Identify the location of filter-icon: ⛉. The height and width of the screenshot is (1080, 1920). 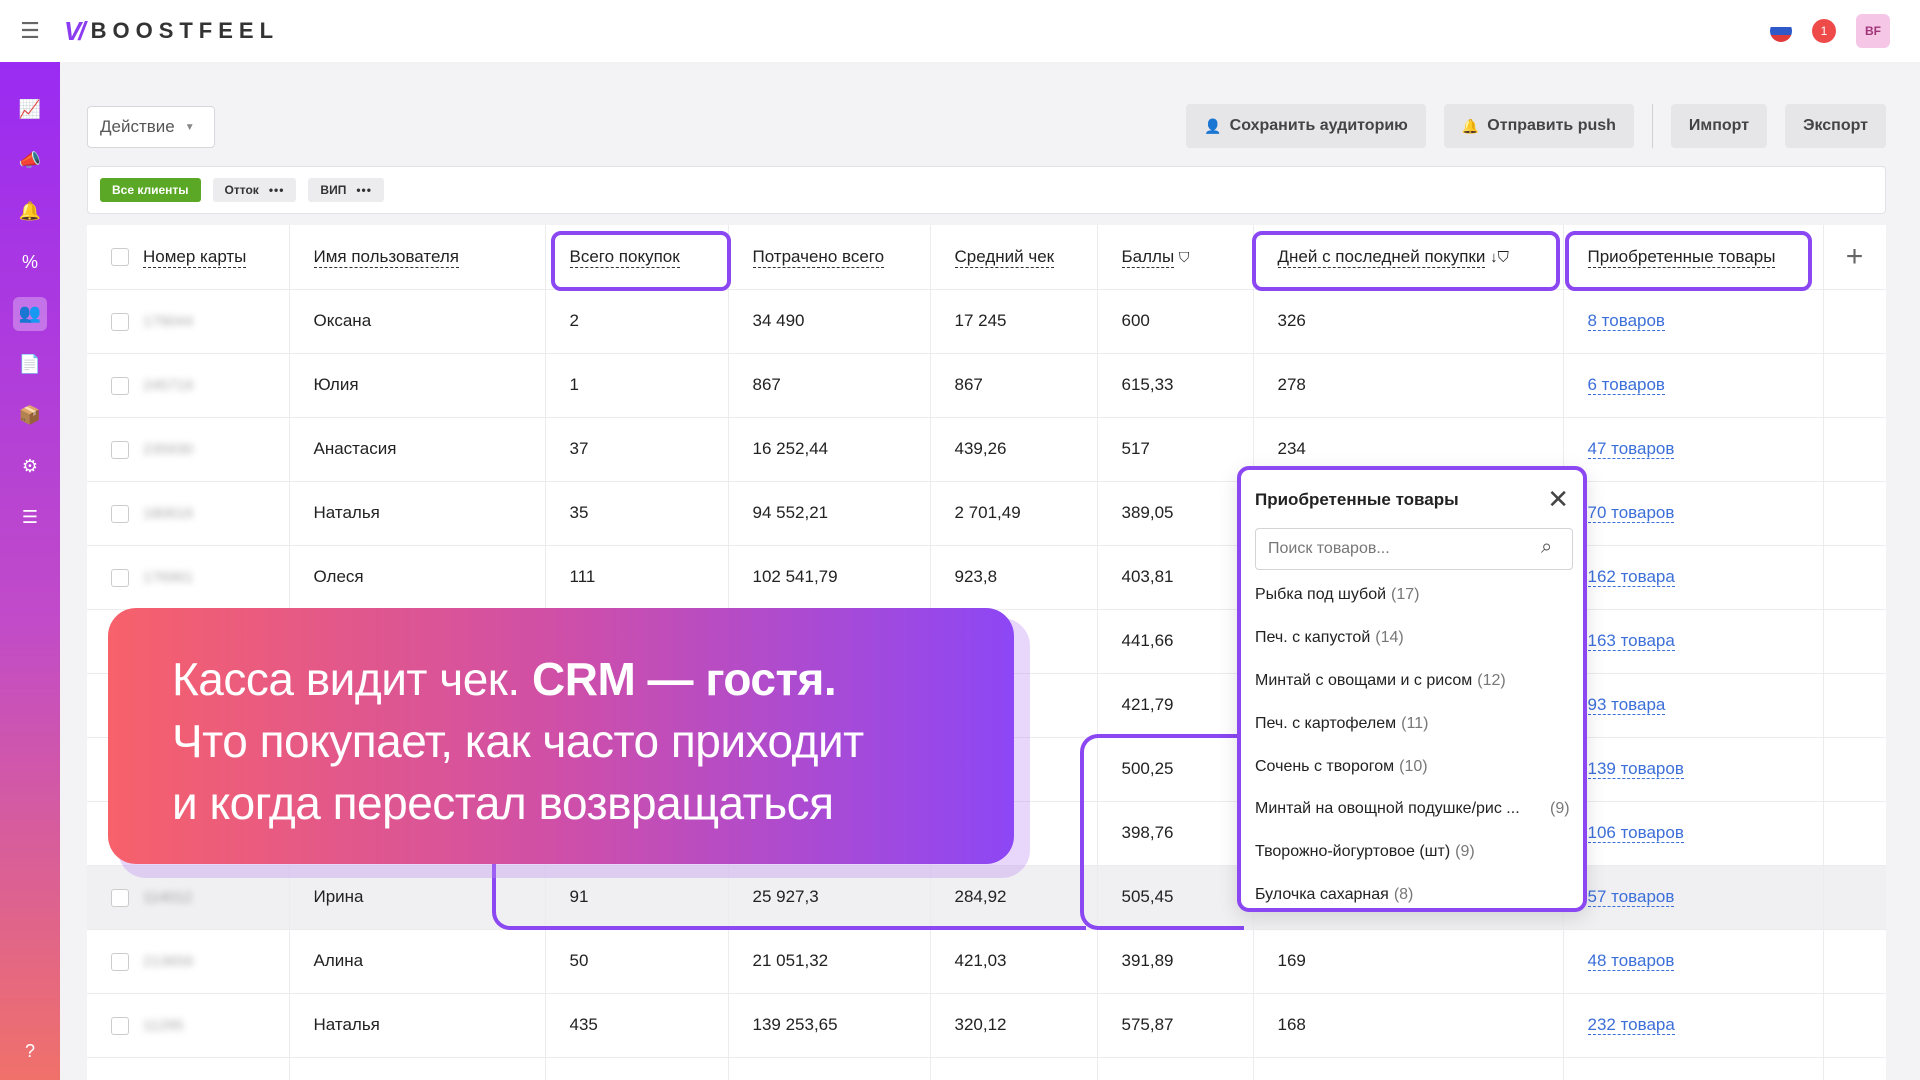
(1184, 257).